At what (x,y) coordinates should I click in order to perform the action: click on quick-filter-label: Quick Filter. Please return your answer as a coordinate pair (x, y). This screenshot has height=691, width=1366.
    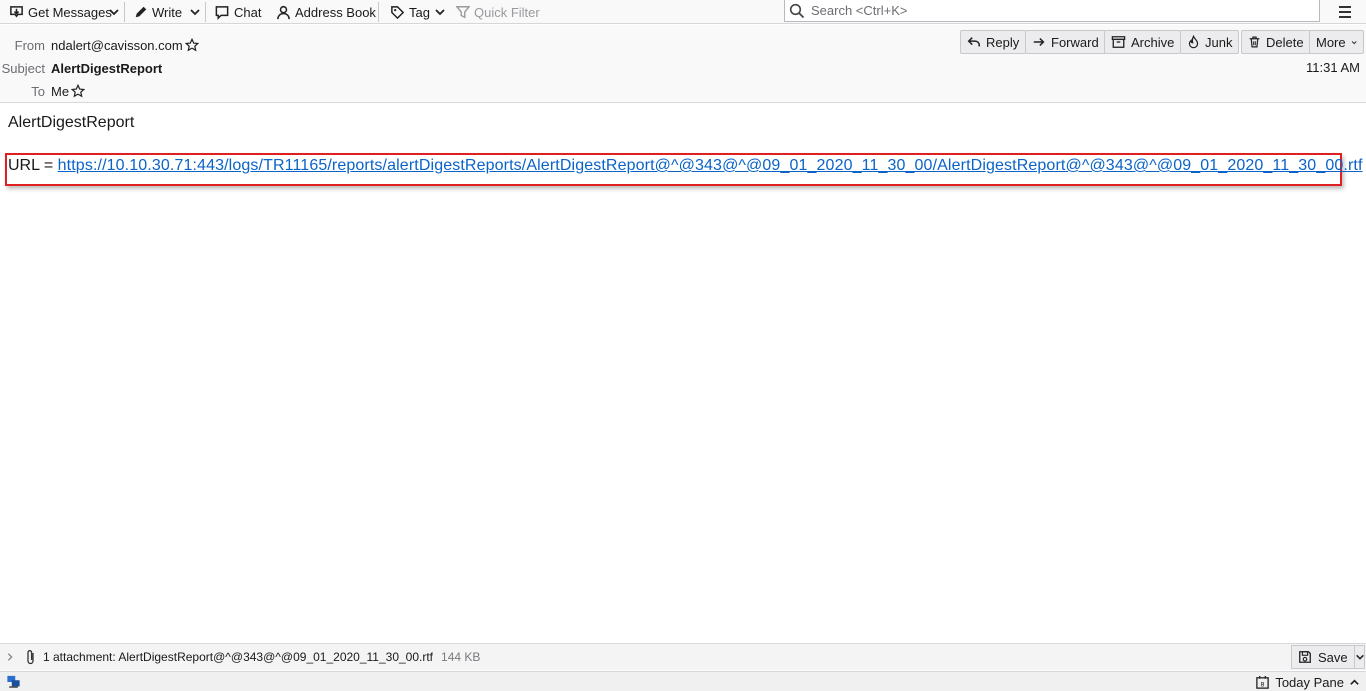
    Looking at the image, I should click on (507, 12).